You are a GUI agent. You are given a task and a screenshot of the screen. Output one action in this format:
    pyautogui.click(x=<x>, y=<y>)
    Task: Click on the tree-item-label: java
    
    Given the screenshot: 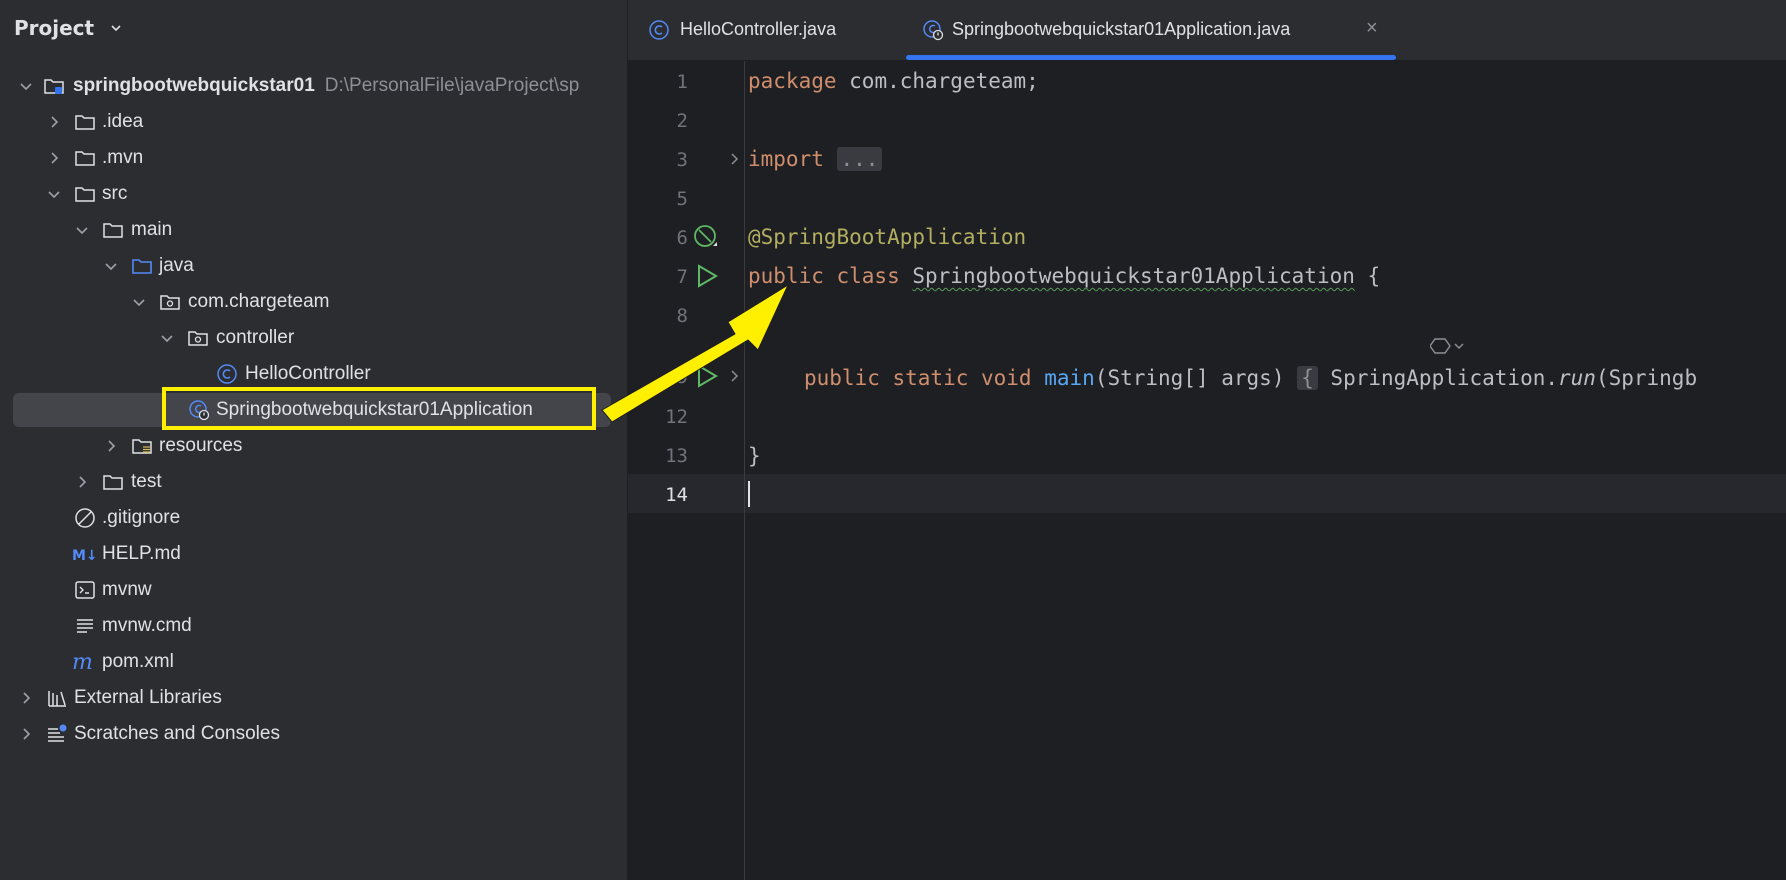 What is the action you would take?
    pyautogui.click(x=176, y=265)
    